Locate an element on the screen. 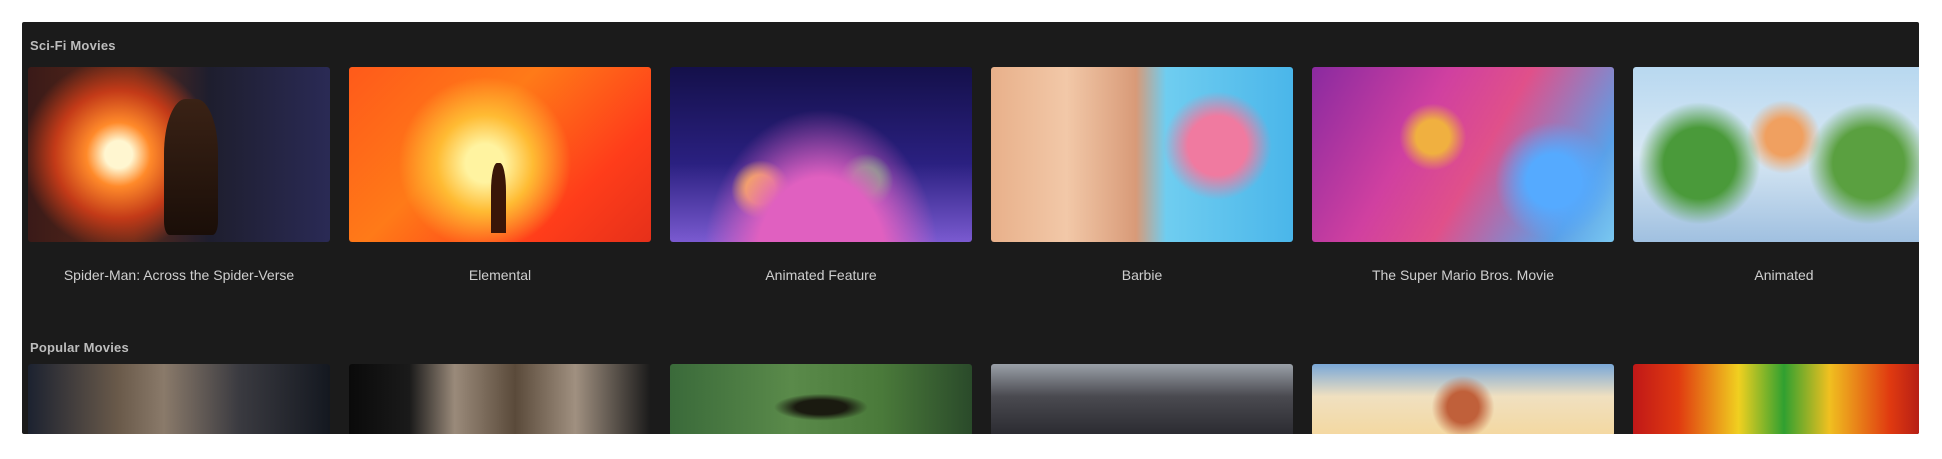 This screenshot has height=459, width=1942. movie-title: Animated Feature is located at coordinates (821, 275).